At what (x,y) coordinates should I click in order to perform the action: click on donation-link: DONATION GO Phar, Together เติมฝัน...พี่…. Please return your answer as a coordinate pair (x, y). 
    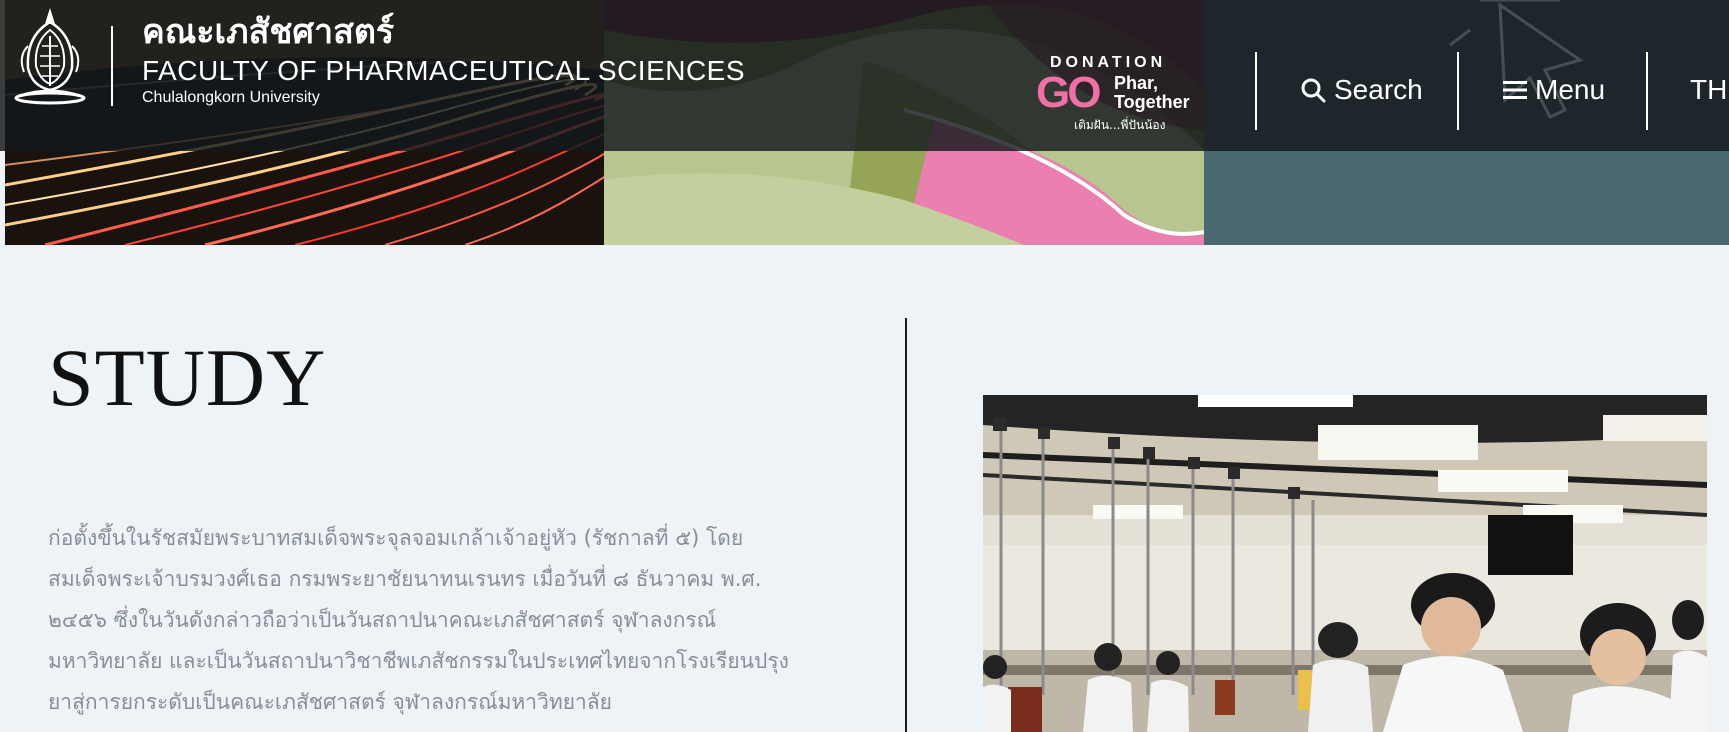
    Looking at the image, I should click on (1126, 94).